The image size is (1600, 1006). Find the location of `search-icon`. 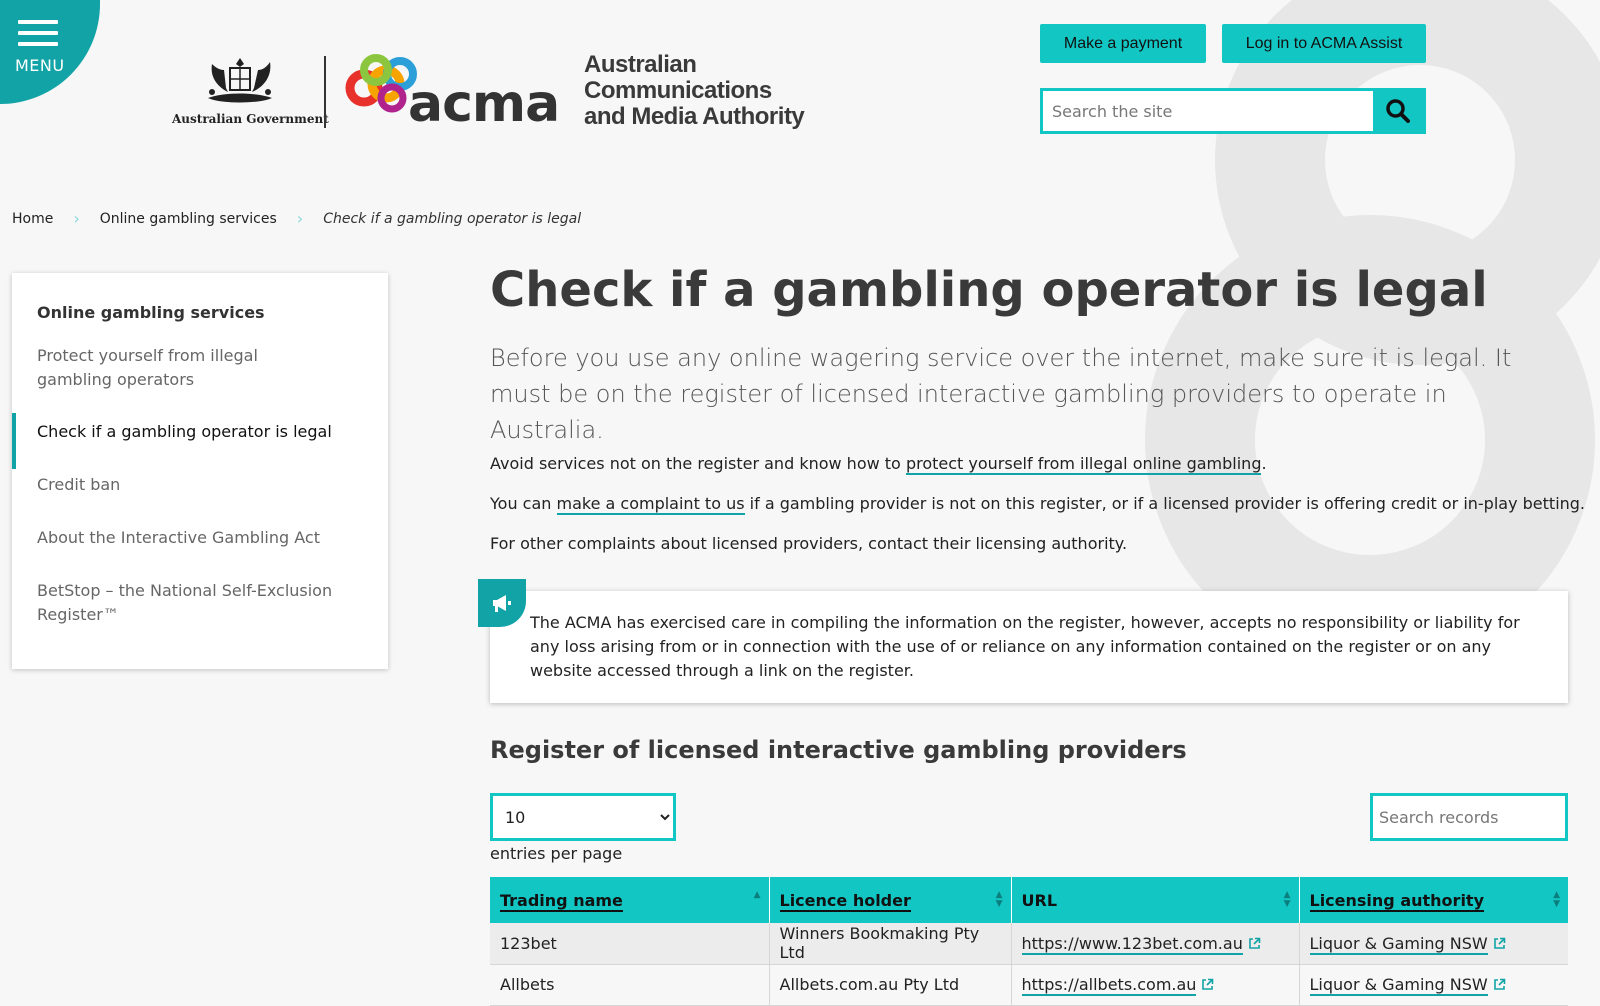

search-icon is located at coordinates (1398, 111).